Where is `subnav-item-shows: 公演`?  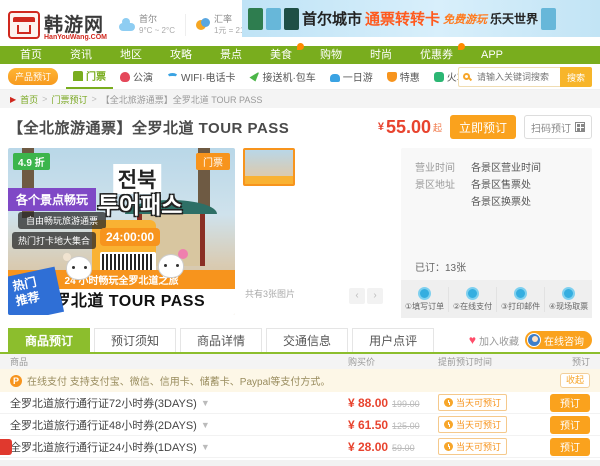
subnav-item-shows: 公演 is located at coordinates (136, 76).